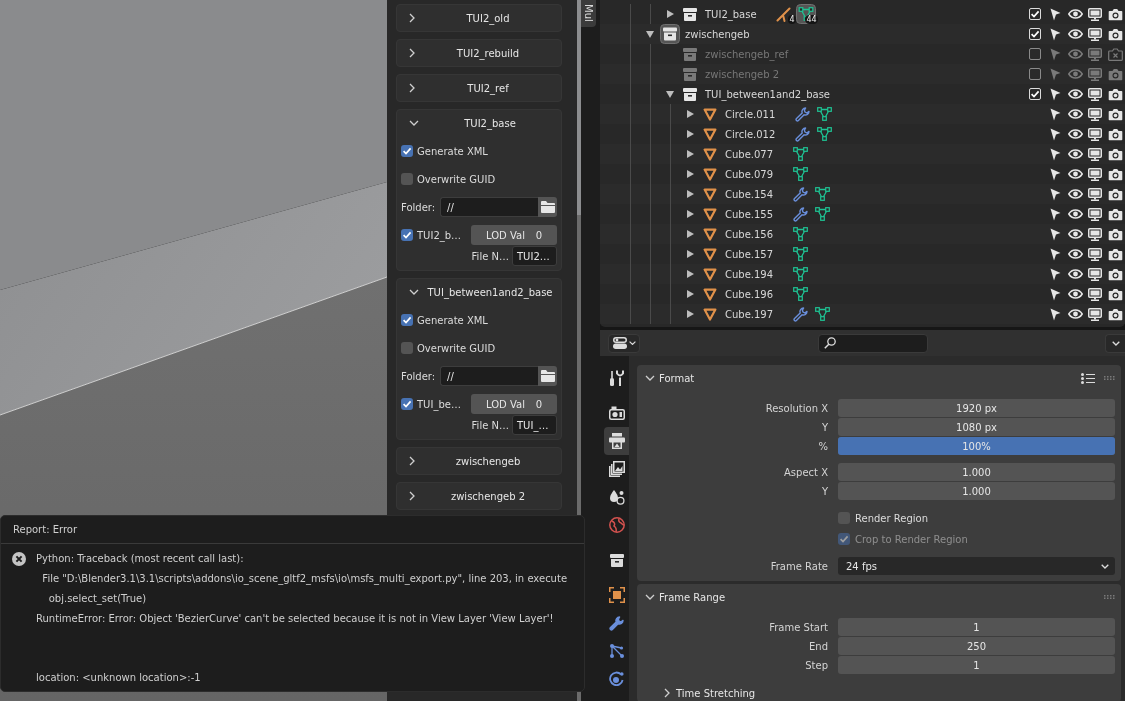 The image size is (1125, 701). Describe the element at coordinates (784, 14) in the screenshot. I see `axes-icon` at that location.